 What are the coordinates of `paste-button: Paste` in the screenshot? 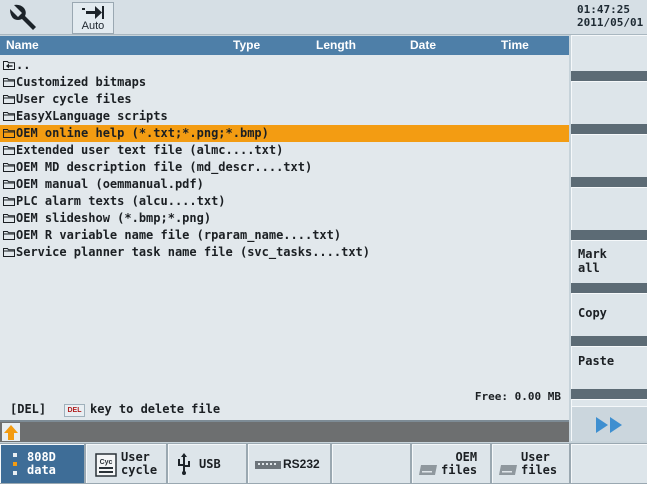 It's located at (609, 367).